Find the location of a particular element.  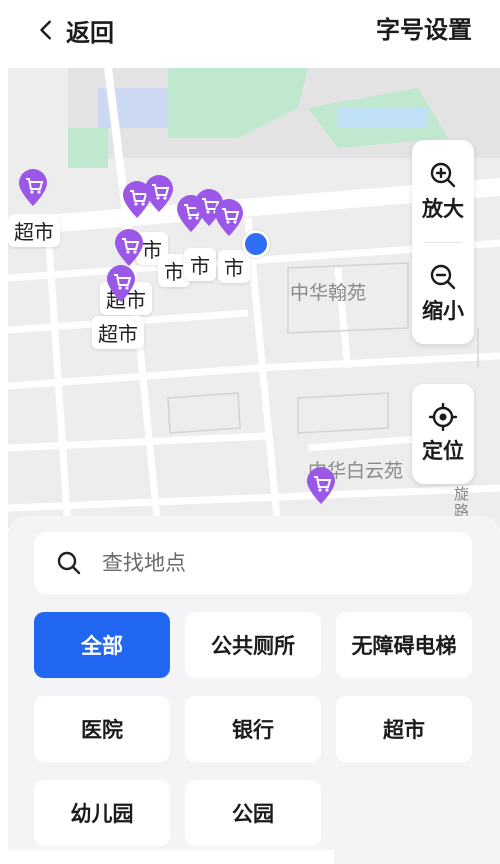

zoom-divider is located at coordinates (443, 242).